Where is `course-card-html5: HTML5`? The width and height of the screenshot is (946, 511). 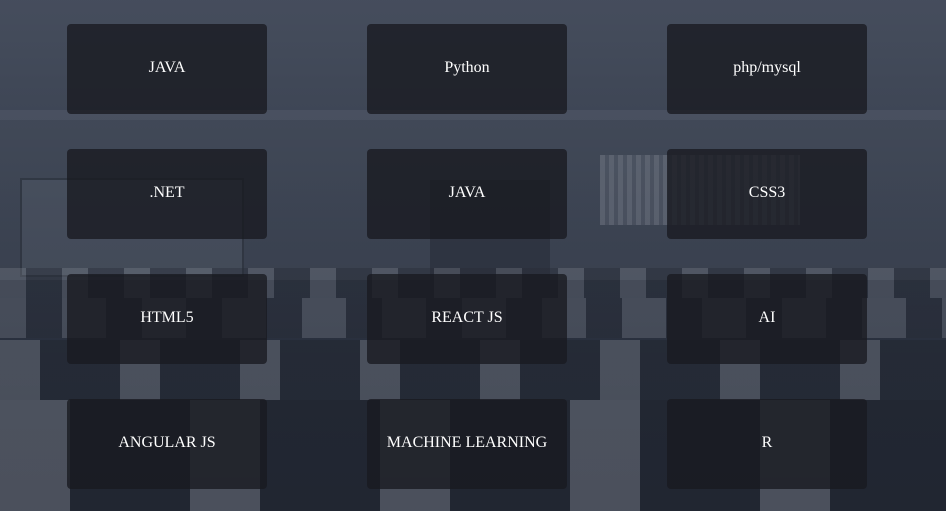 course-card-html5: HTML5 is located at coordinates (167, 319).